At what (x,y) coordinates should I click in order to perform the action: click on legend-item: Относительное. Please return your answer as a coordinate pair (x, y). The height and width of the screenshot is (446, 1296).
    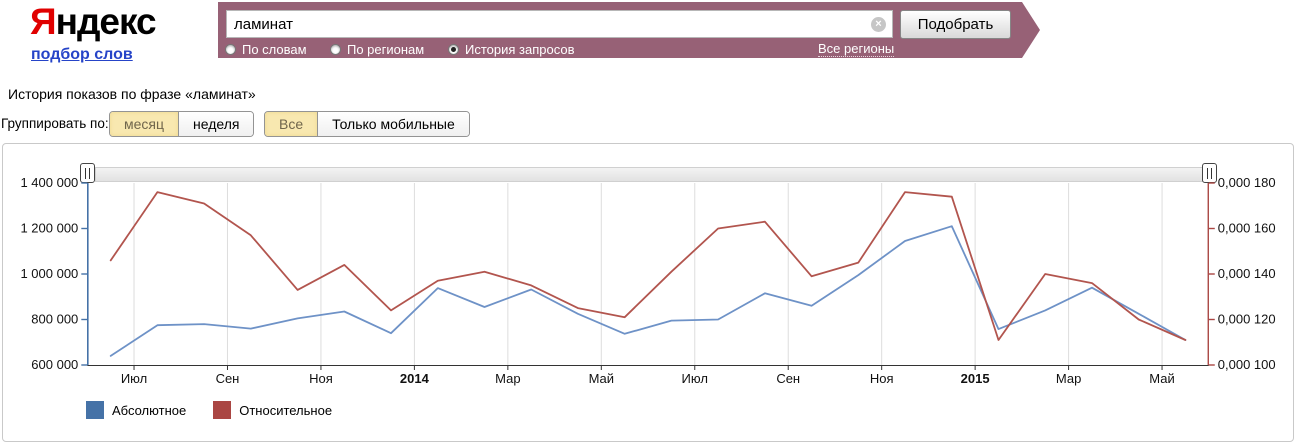
    Looking at the image, I should click on (272, 410).